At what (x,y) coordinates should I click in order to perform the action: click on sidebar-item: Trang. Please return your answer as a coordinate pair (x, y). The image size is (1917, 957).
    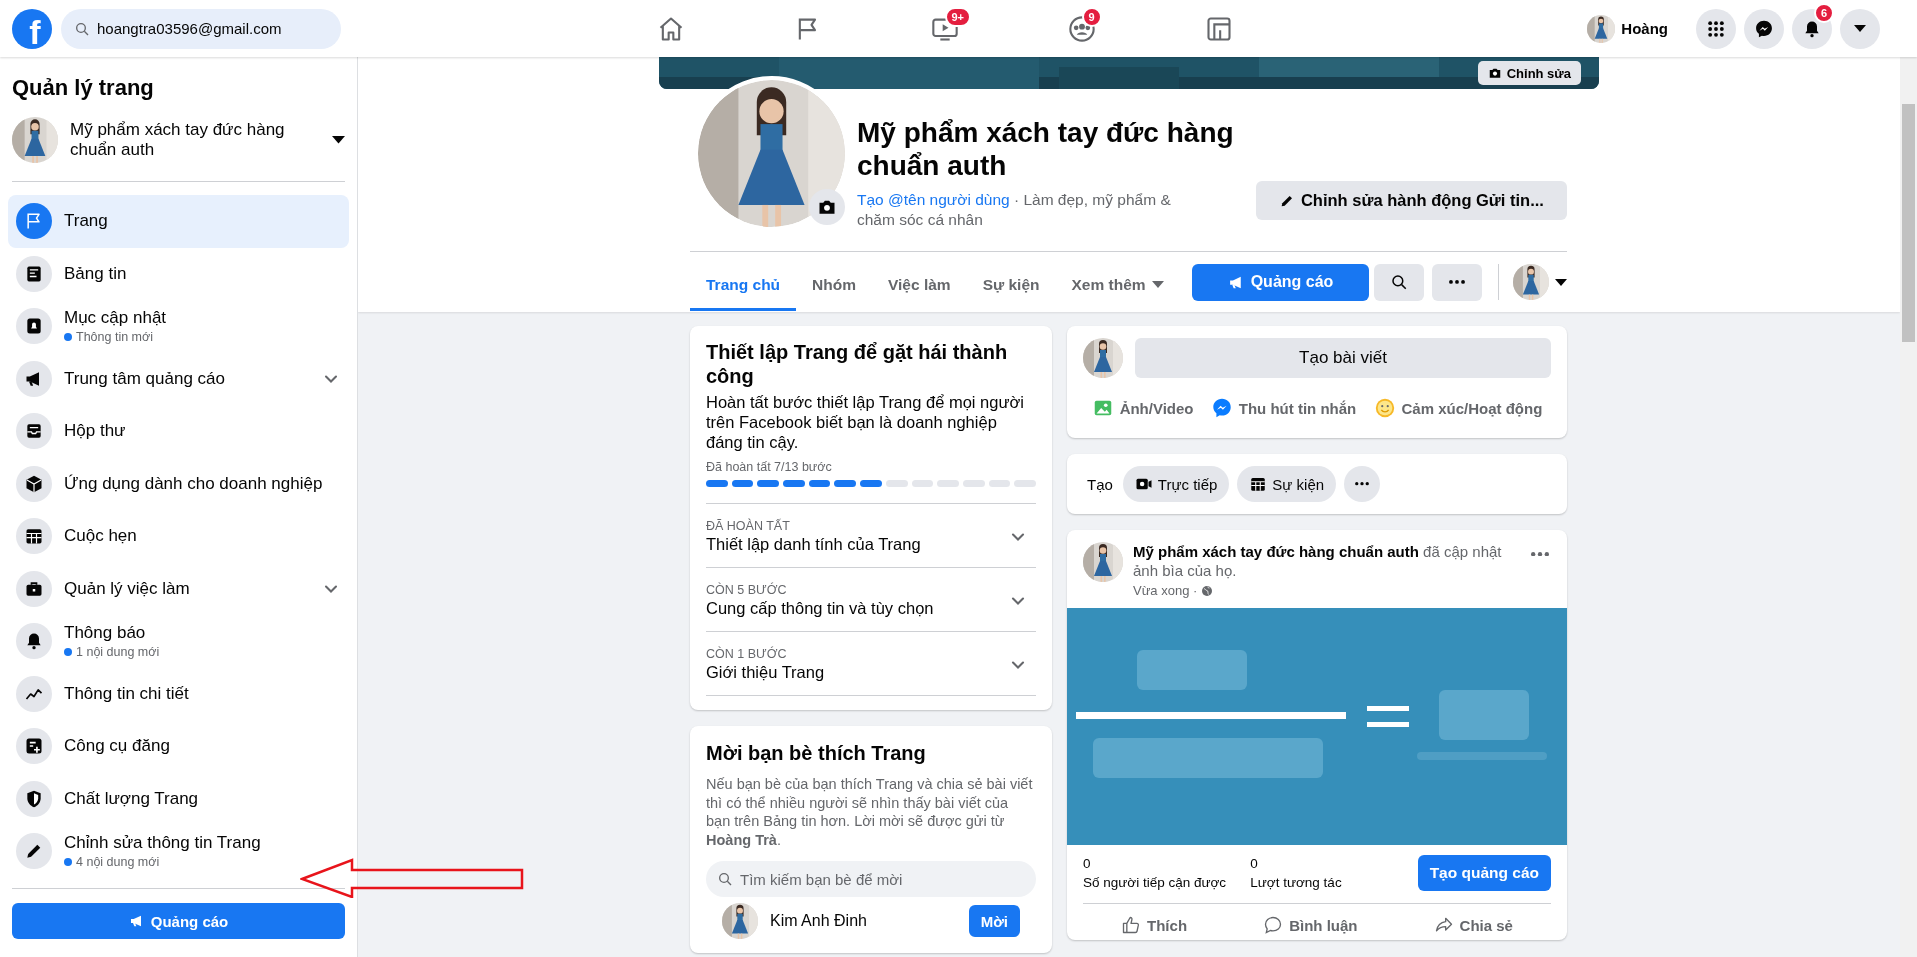
    Looking at the image, I should click on (178, 221).